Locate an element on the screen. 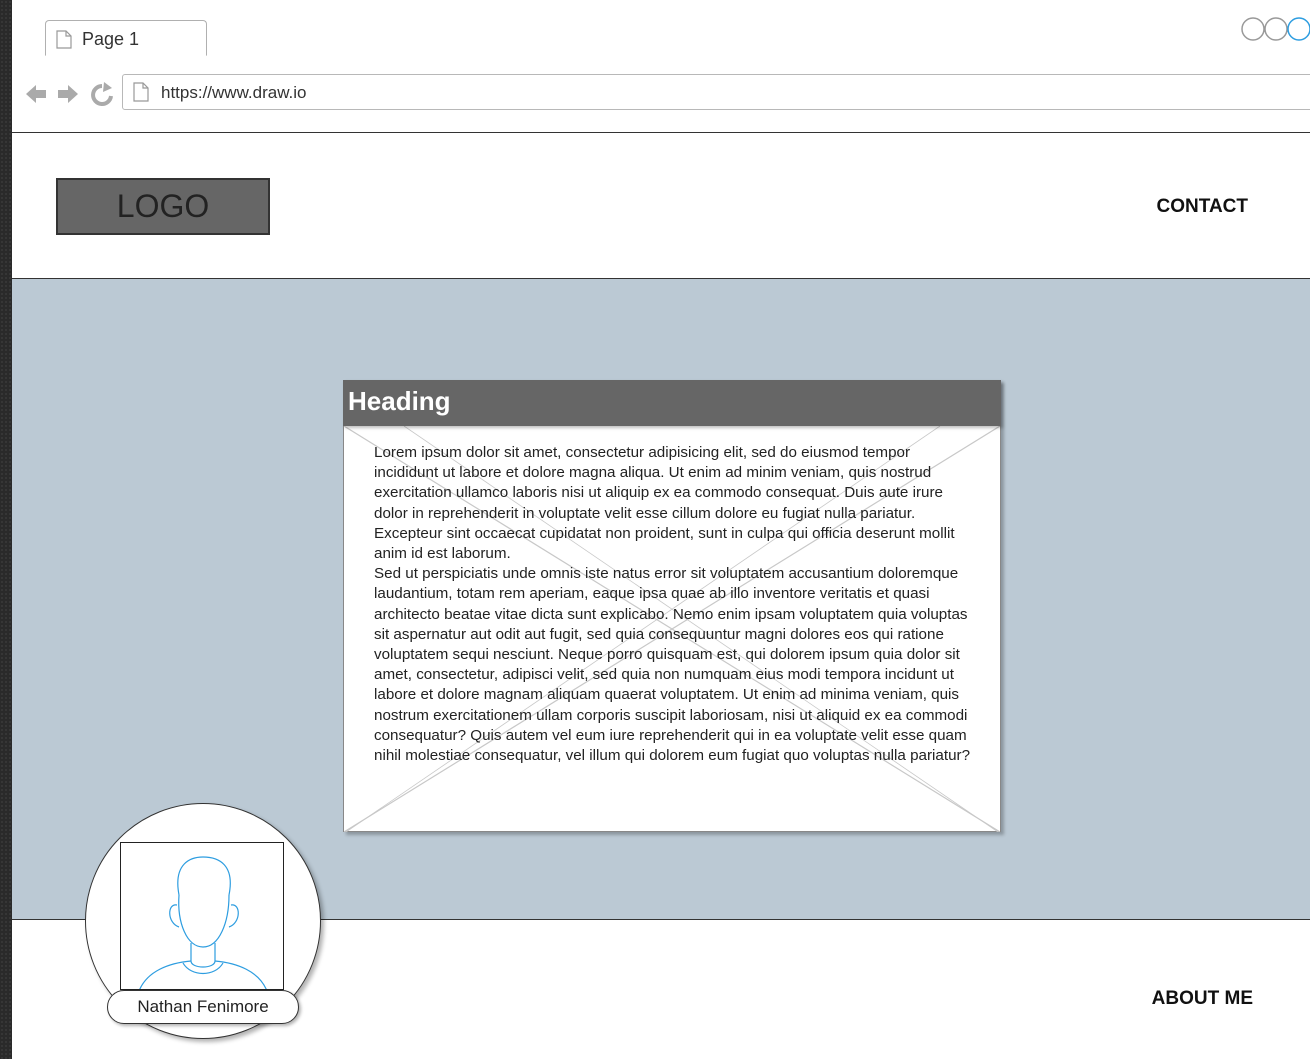  tab-page-1: Page 1 is located at coordinates (126, 38).